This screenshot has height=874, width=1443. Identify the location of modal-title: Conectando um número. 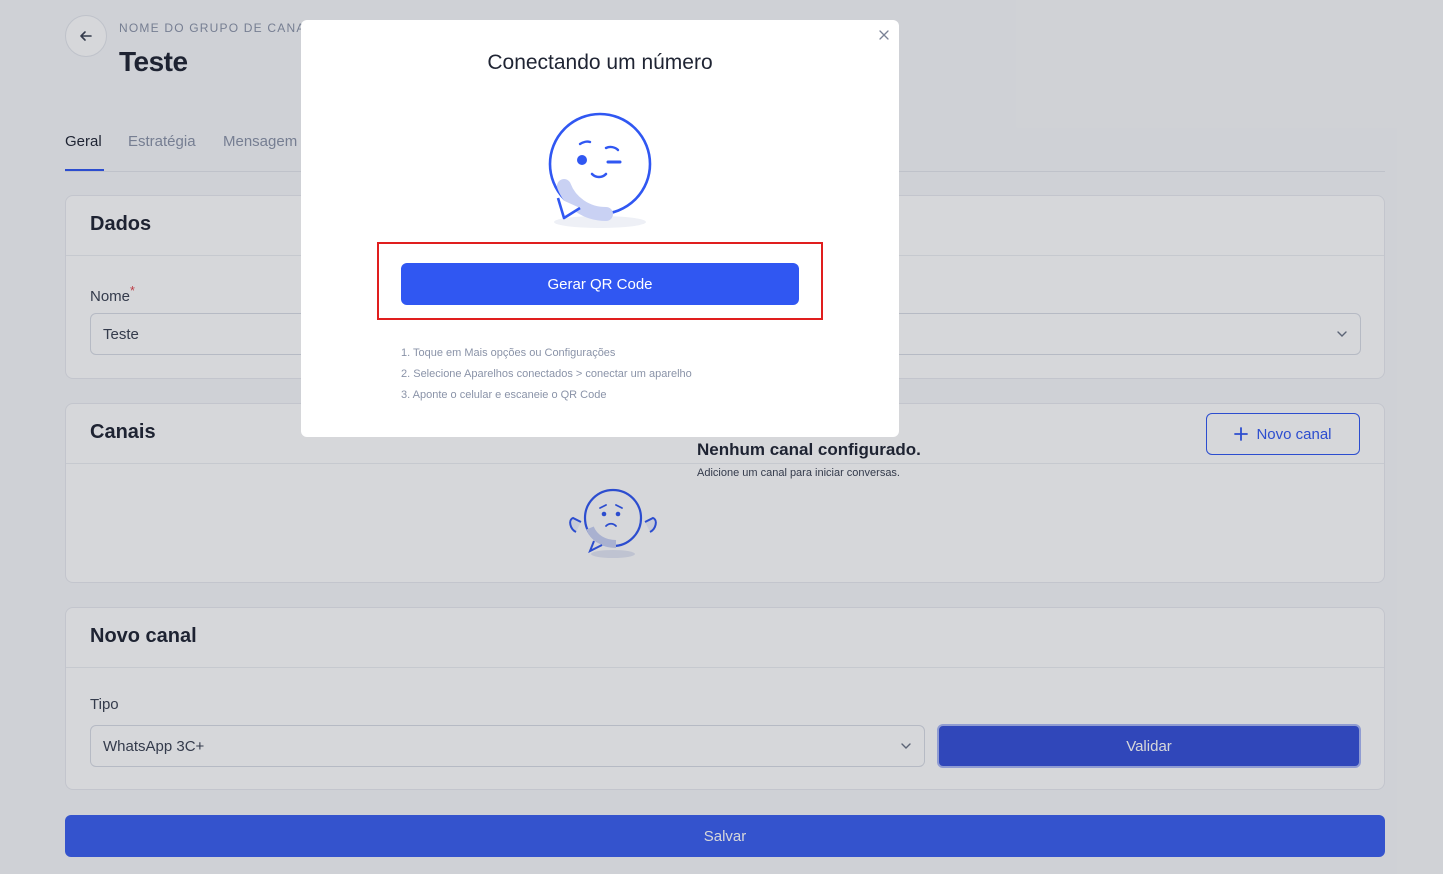
(600, 62).